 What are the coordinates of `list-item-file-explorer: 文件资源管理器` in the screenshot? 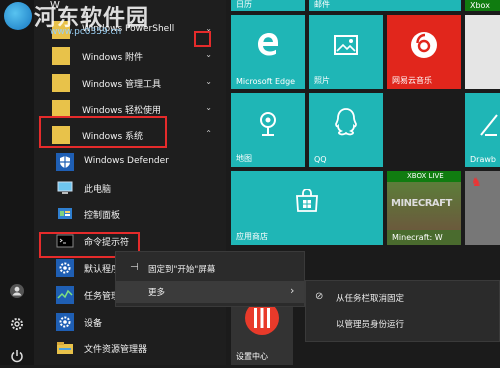 It's located at (130, 348).